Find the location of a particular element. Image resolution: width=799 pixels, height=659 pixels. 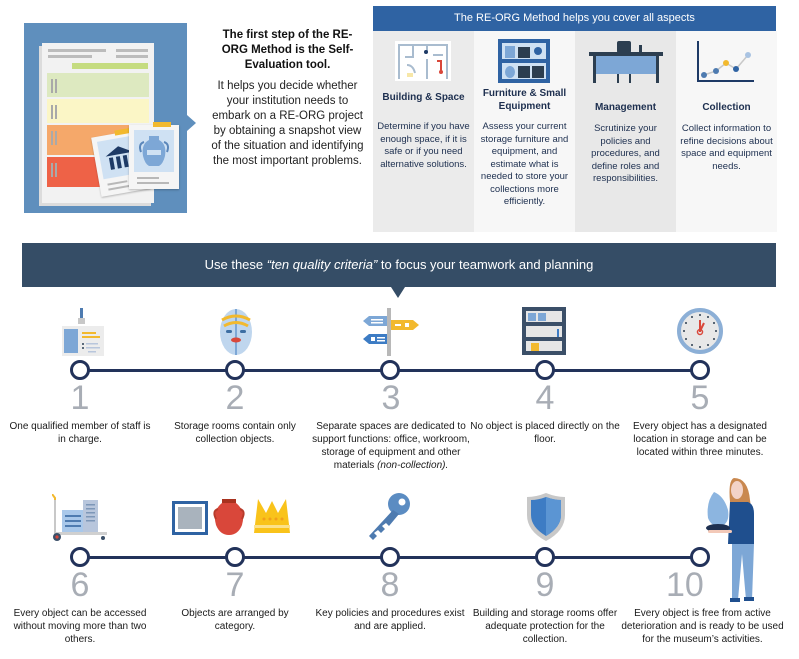

hand-truck-icon is located at coordinates (79, 520).